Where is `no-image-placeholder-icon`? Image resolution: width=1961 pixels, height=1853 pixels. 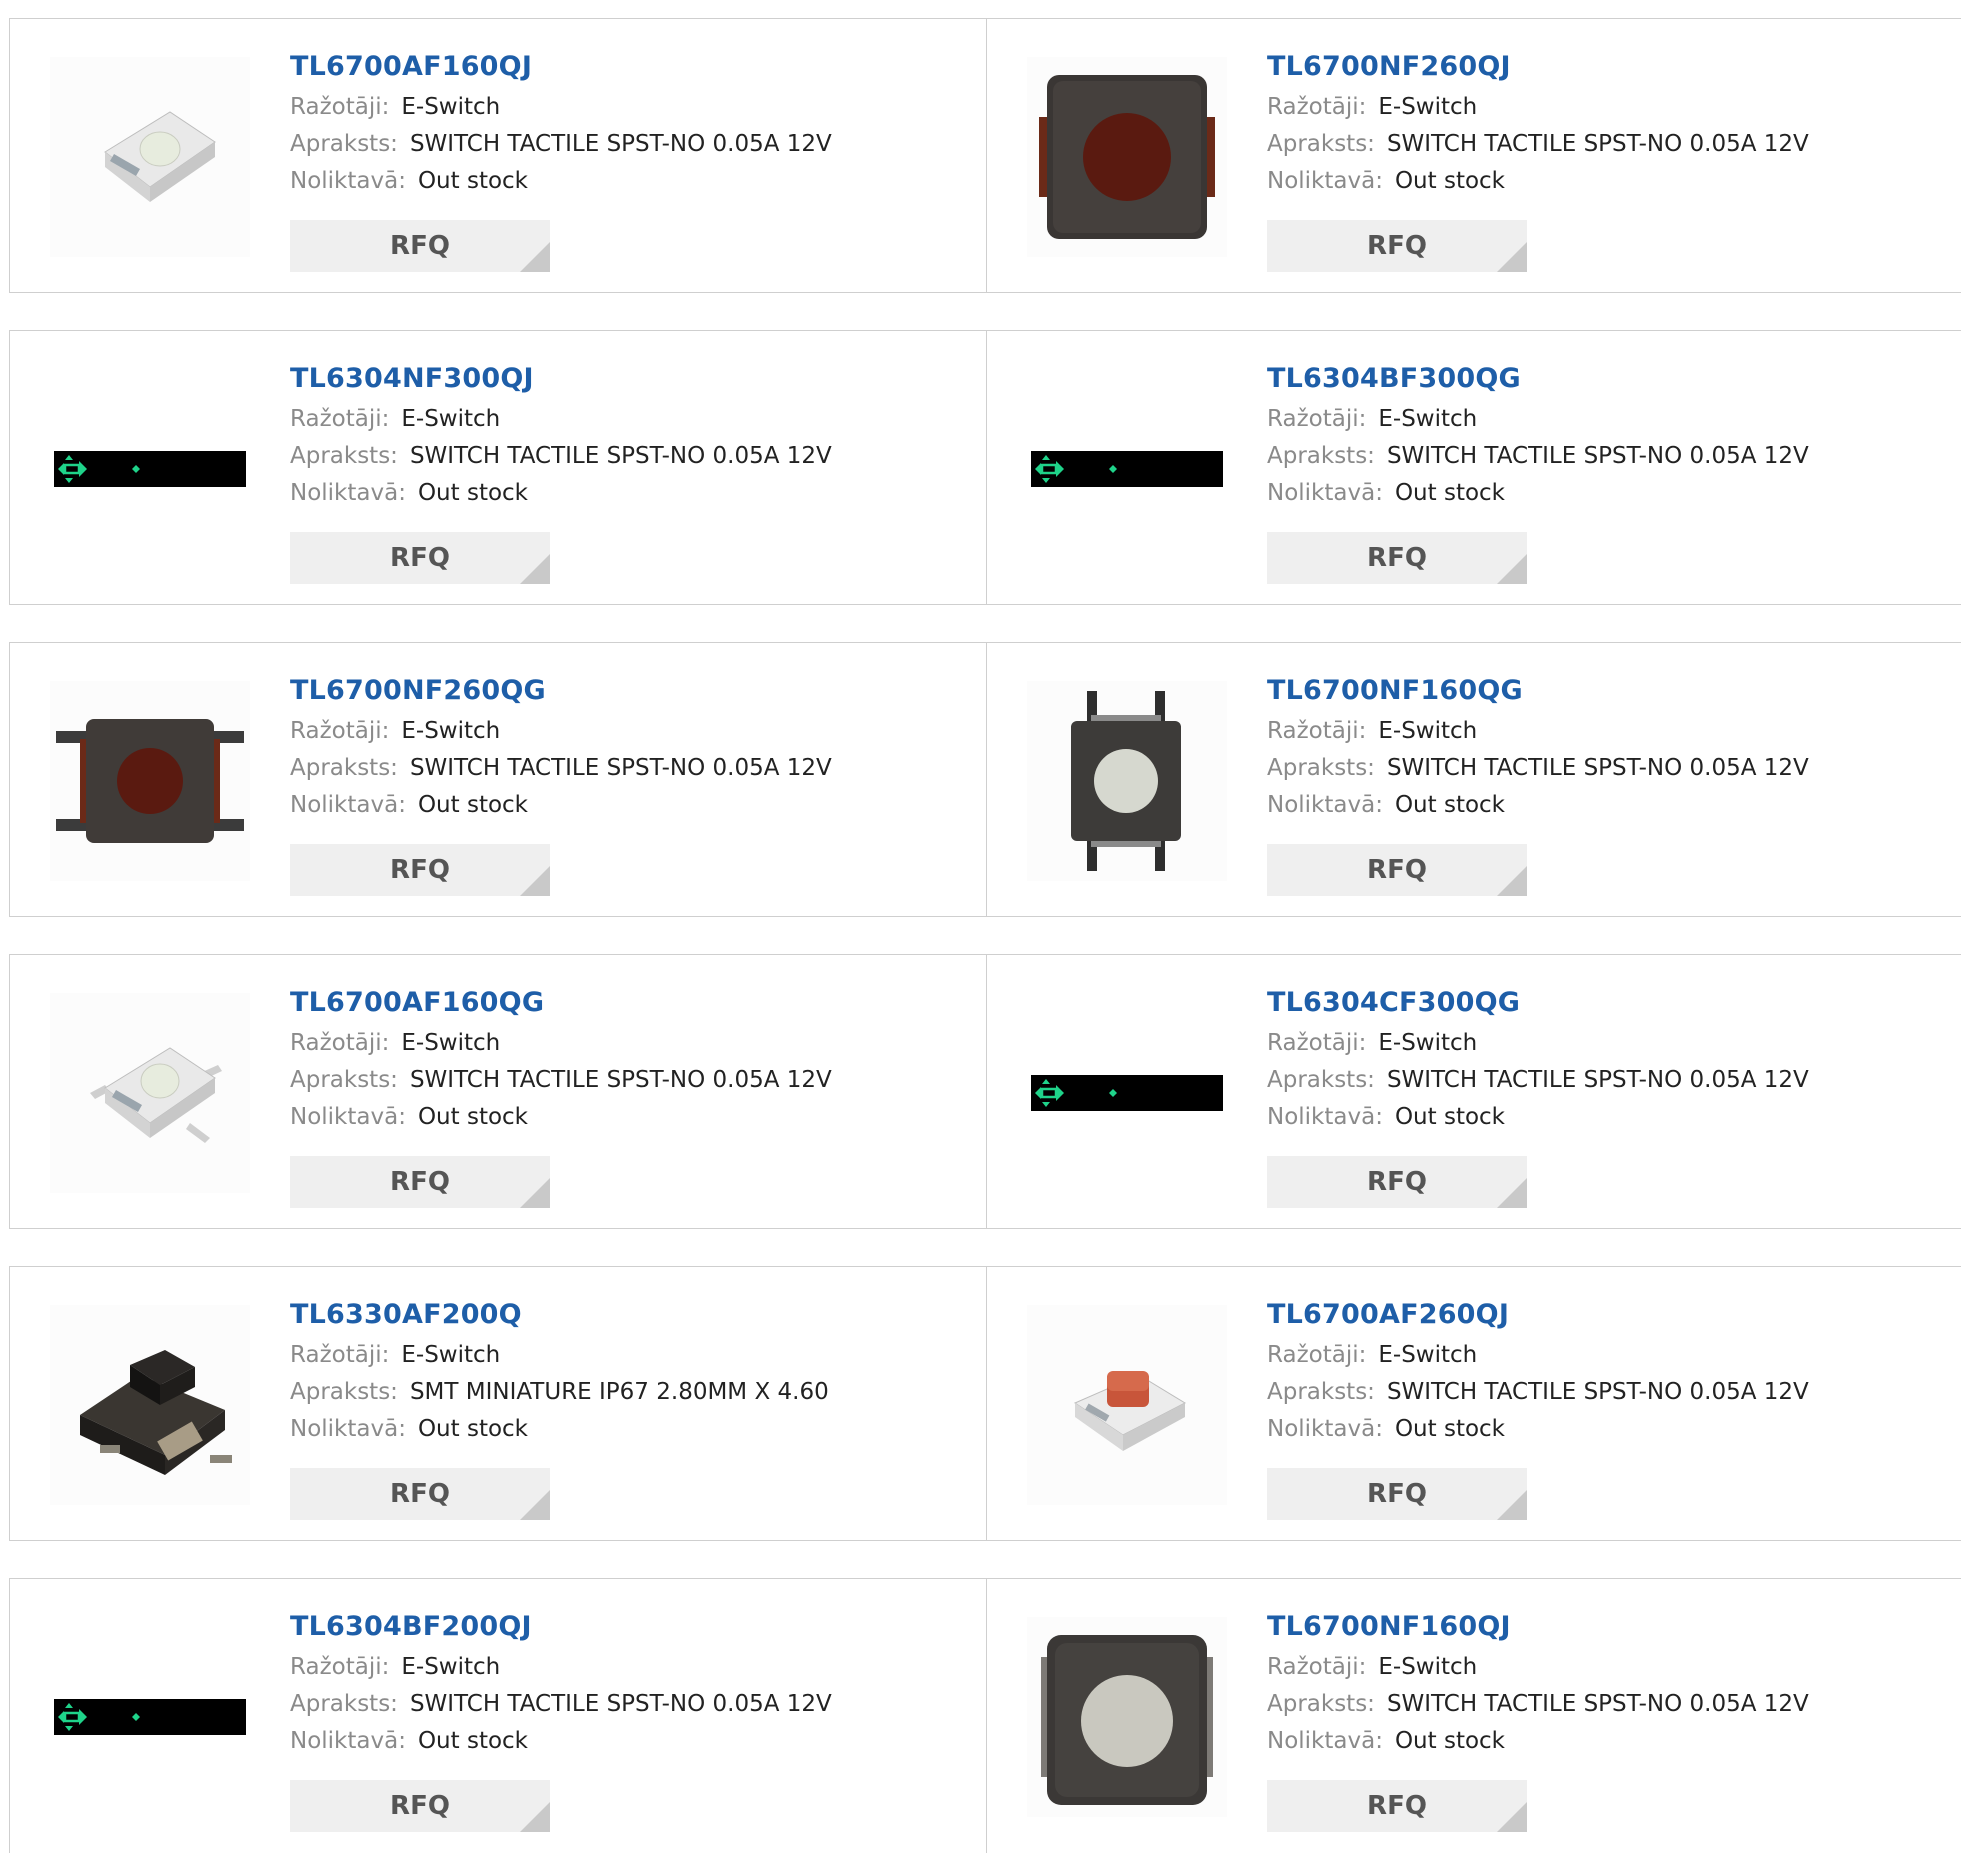 no-image-placeholder-icon is located at coordinates (150, 469).